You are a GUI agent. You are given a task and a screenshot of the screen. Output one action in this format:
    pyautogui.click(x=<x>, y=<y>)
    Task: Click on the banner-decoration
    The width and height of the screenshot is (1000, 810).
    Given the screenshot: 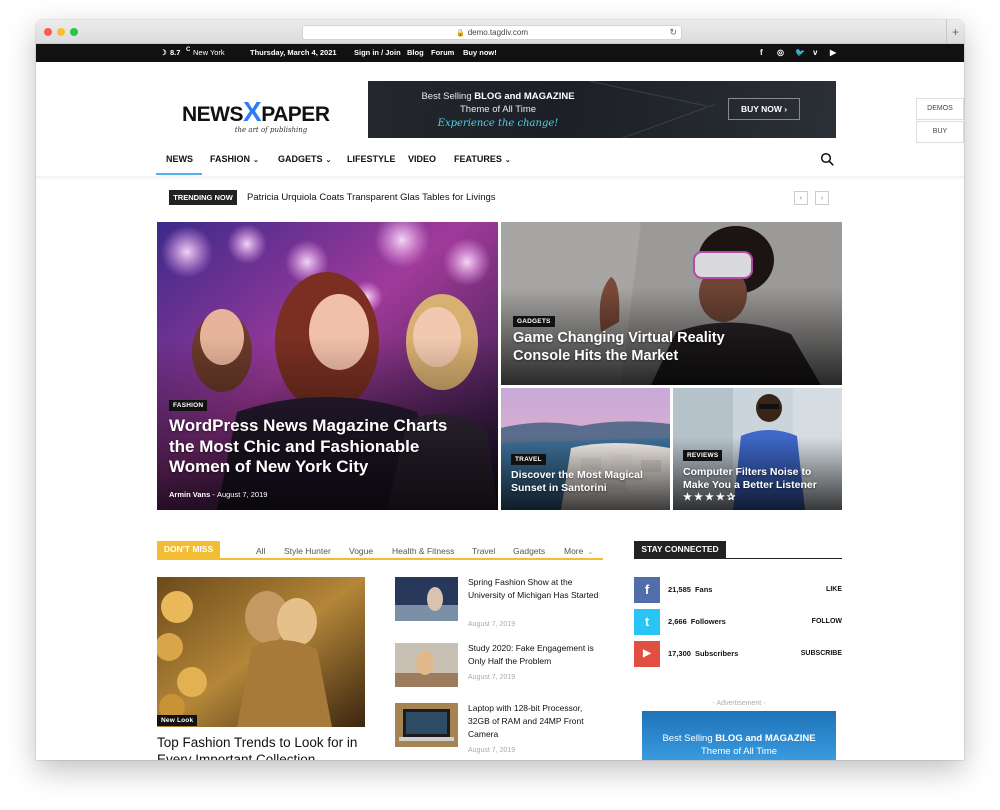 What is the action you would take?
    pyautogui.click(x=668, y=120)
    